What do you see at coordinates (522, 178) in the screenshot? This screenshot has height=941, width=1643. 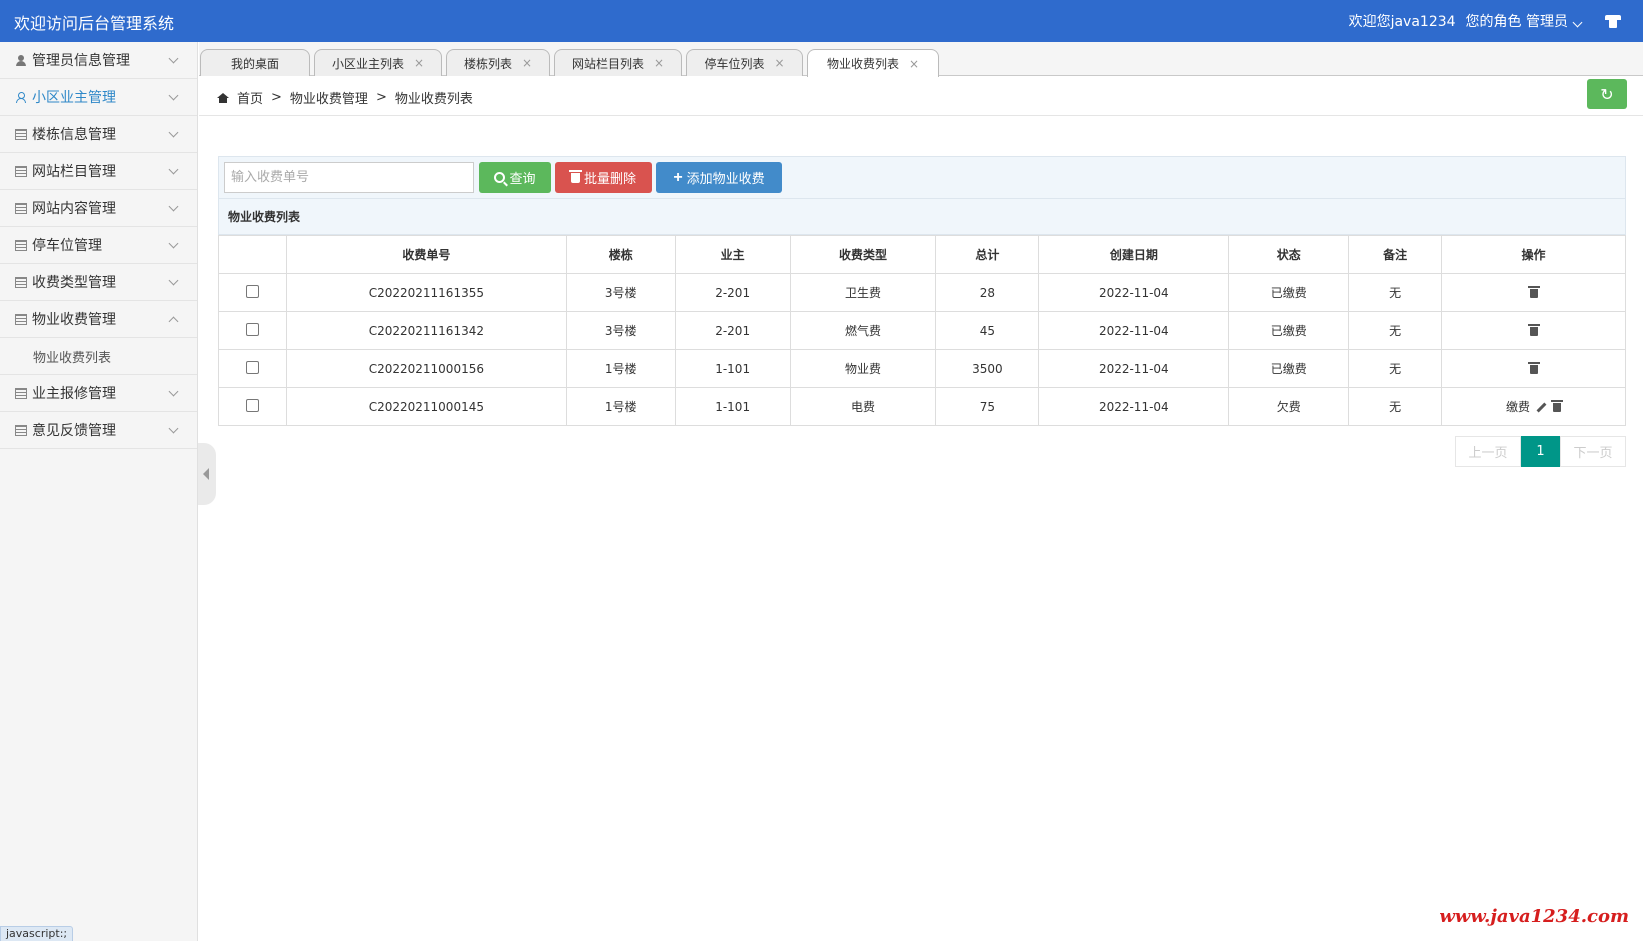 I see `query-label: 查询` at bounding box center [522, 178].